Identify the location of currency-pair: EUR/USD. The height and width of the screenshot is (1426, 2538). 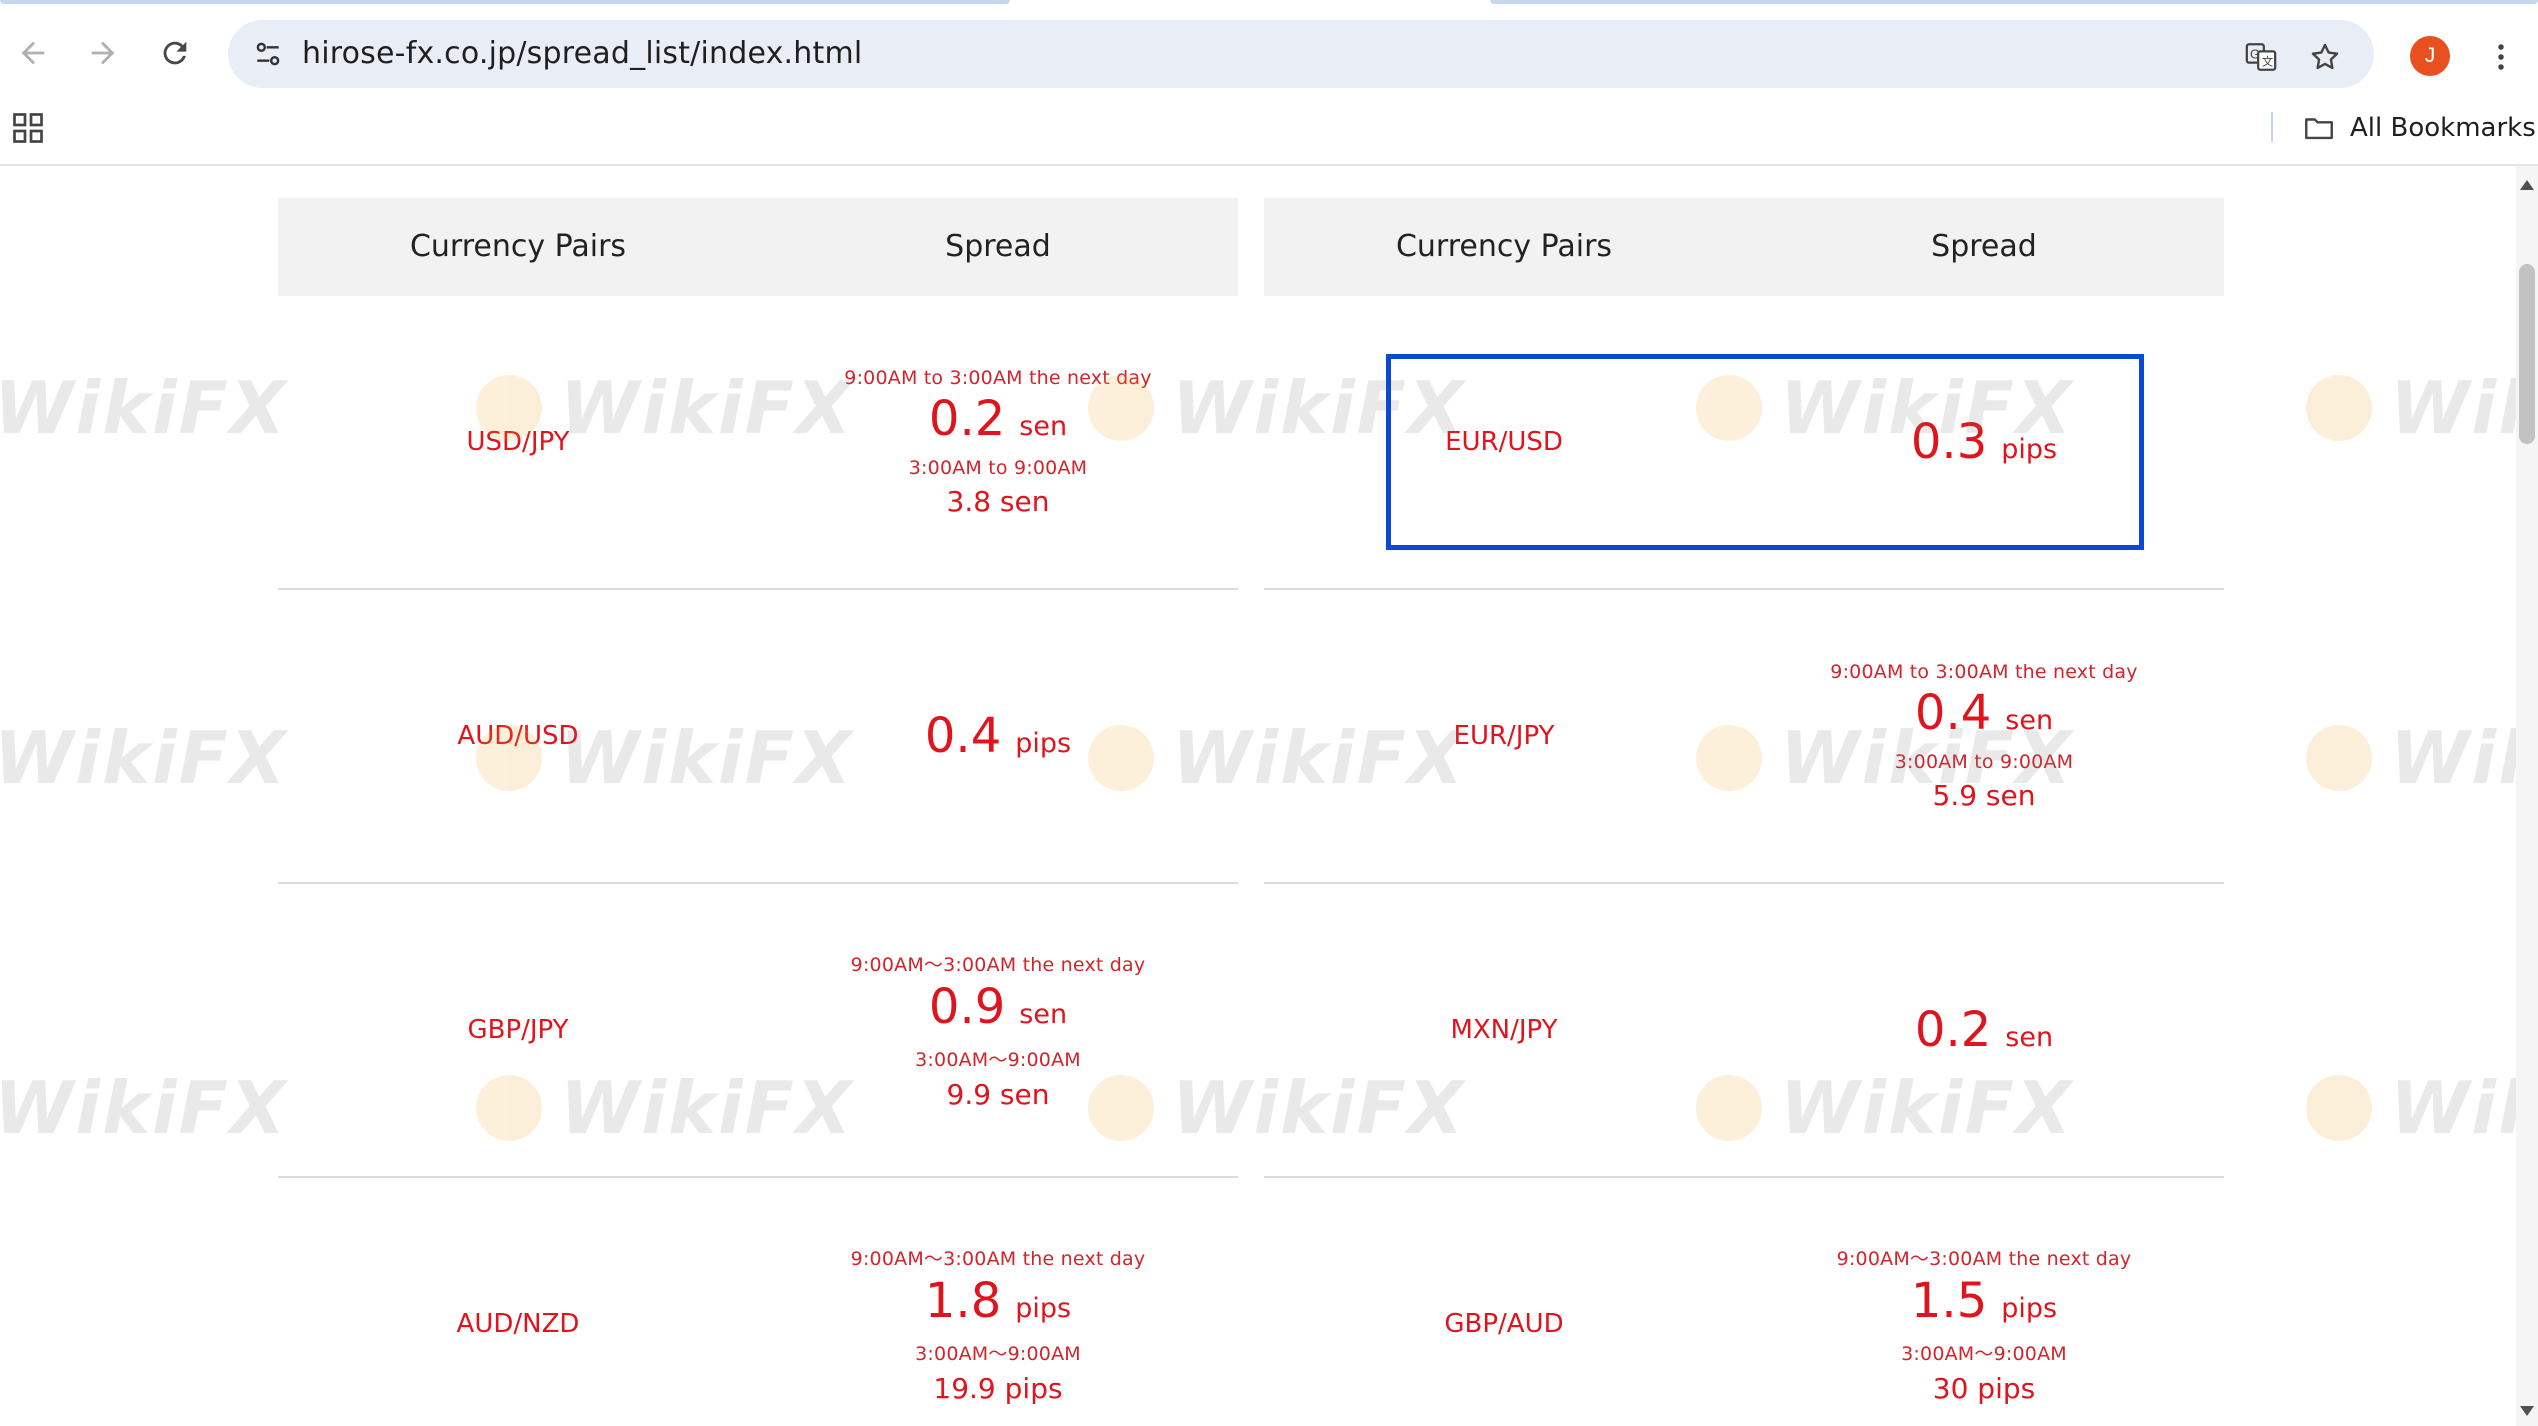
(1504, 442).